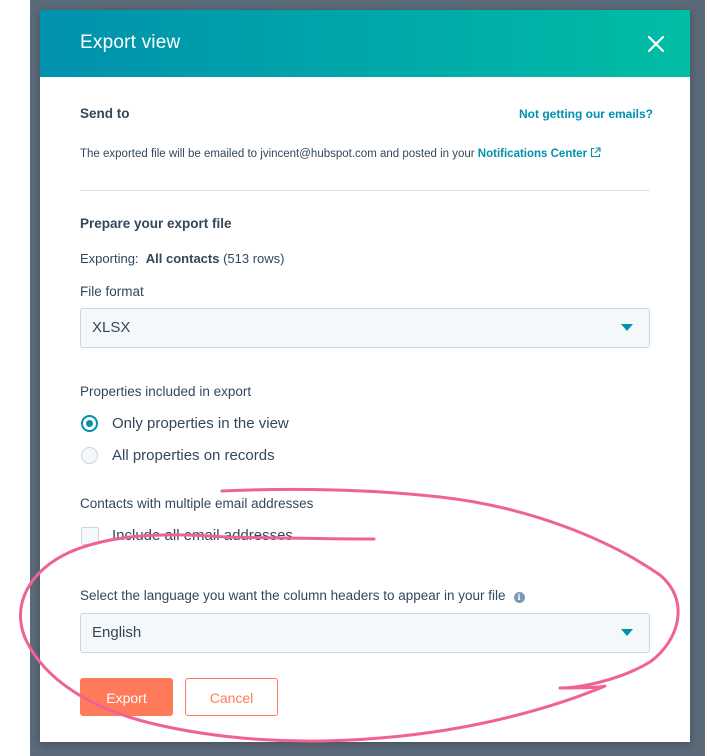 This screenshot has height=756, width=705. I want to click on radio-label: All properties on records, so click(193, 455).